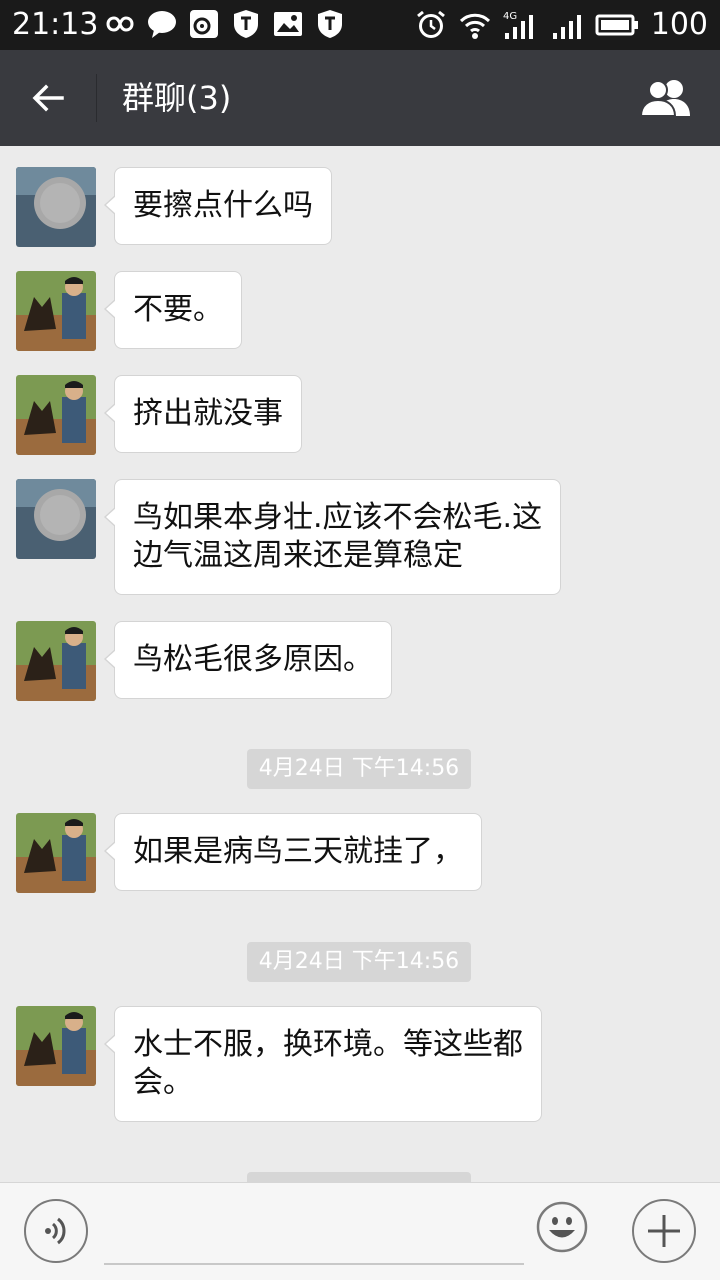  What do you see at coordinates (332, 537) in the screenshot?
I see `message-bubble: 鸟如果本身壮.应该不会松毛.这 边气温这周来还是算稳定` at bounding box center [332, 537].